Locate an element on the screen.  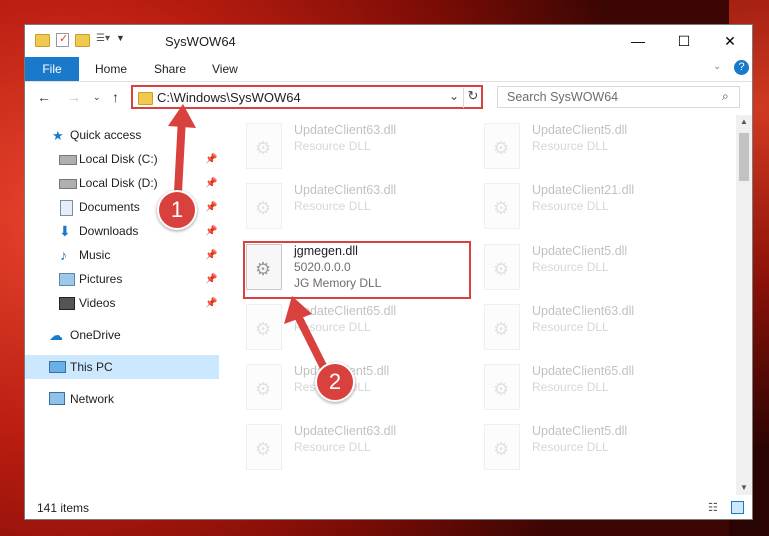
arrow-1-head is located at coordinates (182, 116).